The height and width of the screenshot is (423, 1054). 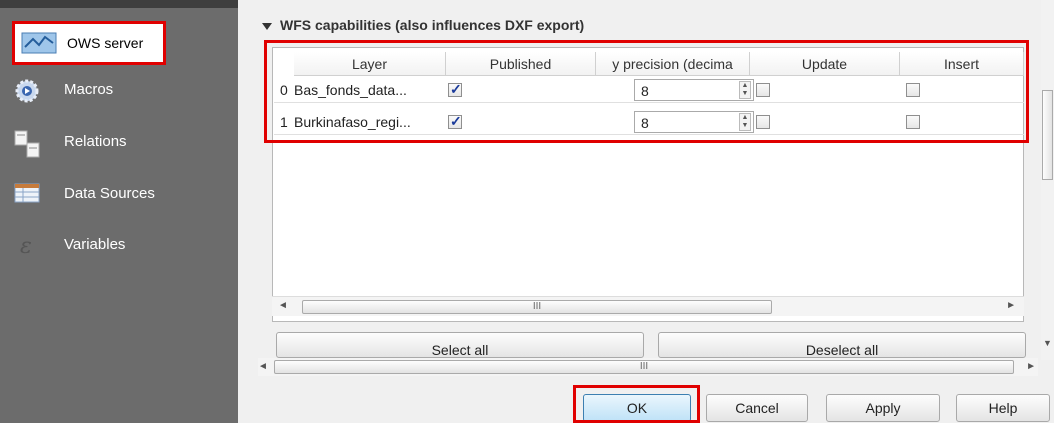 I want to click on select-all-button: Select all, so click(x=460, y=345).